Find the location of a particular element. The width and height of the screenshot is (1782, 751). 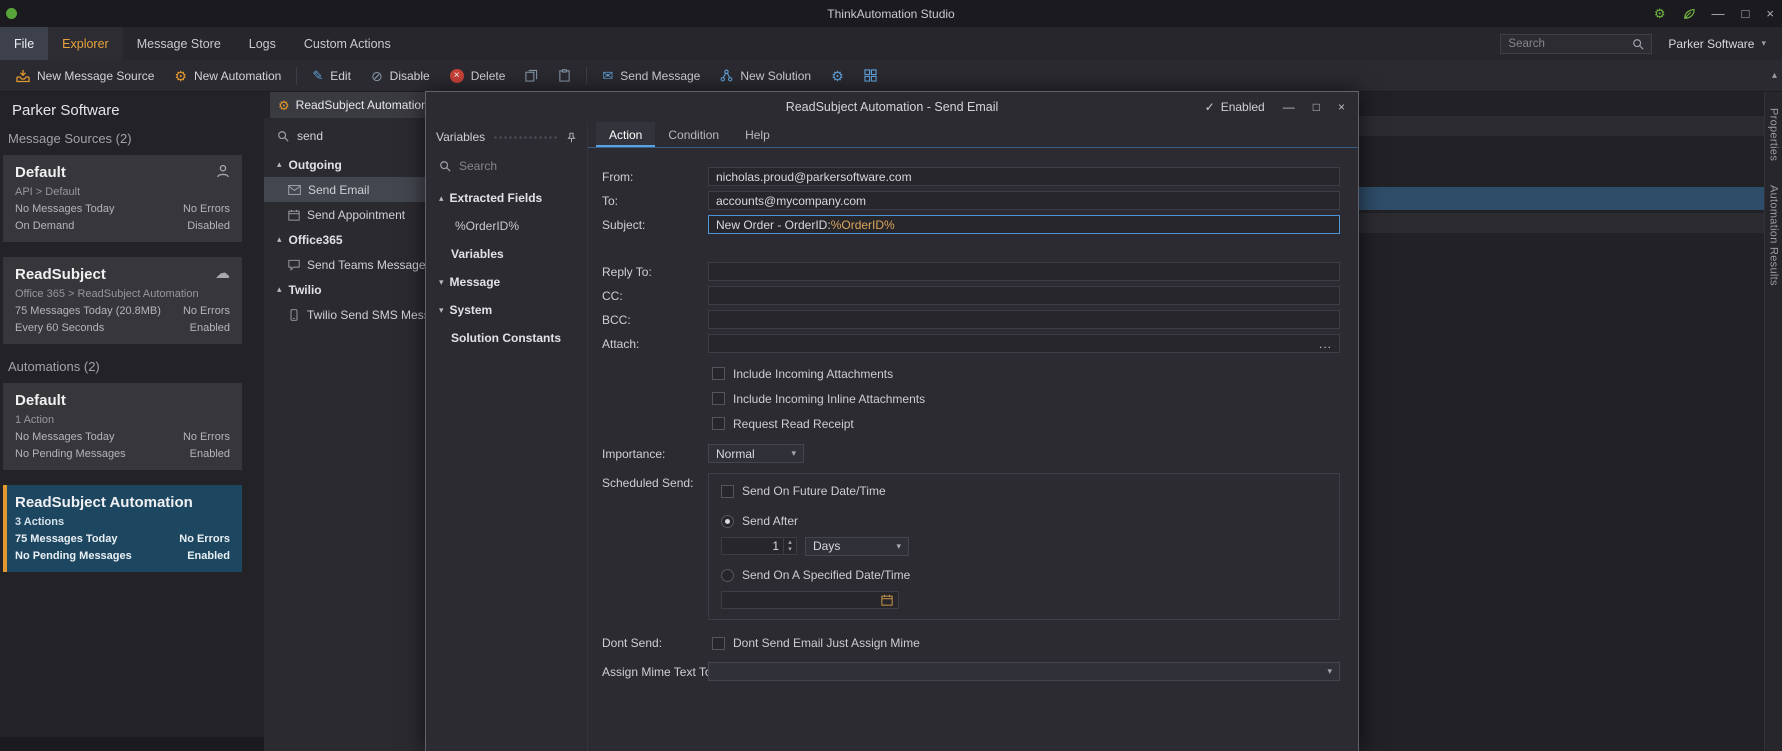

disable-button: ⊘ Disable is located at coordinates (400, 76).